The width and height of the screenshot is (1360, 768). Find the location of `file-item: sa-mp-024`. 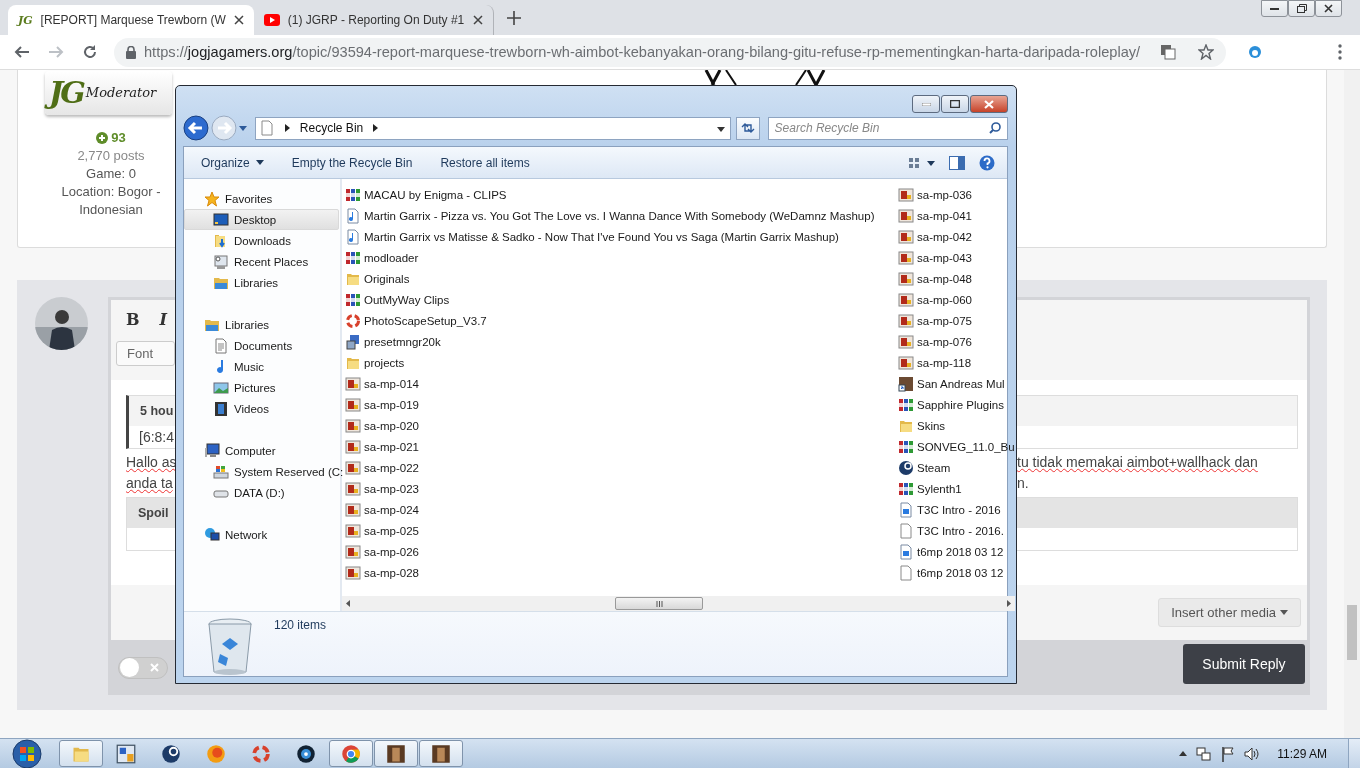

file-item: sa-mp-024 is located at coordinates (621, 509).